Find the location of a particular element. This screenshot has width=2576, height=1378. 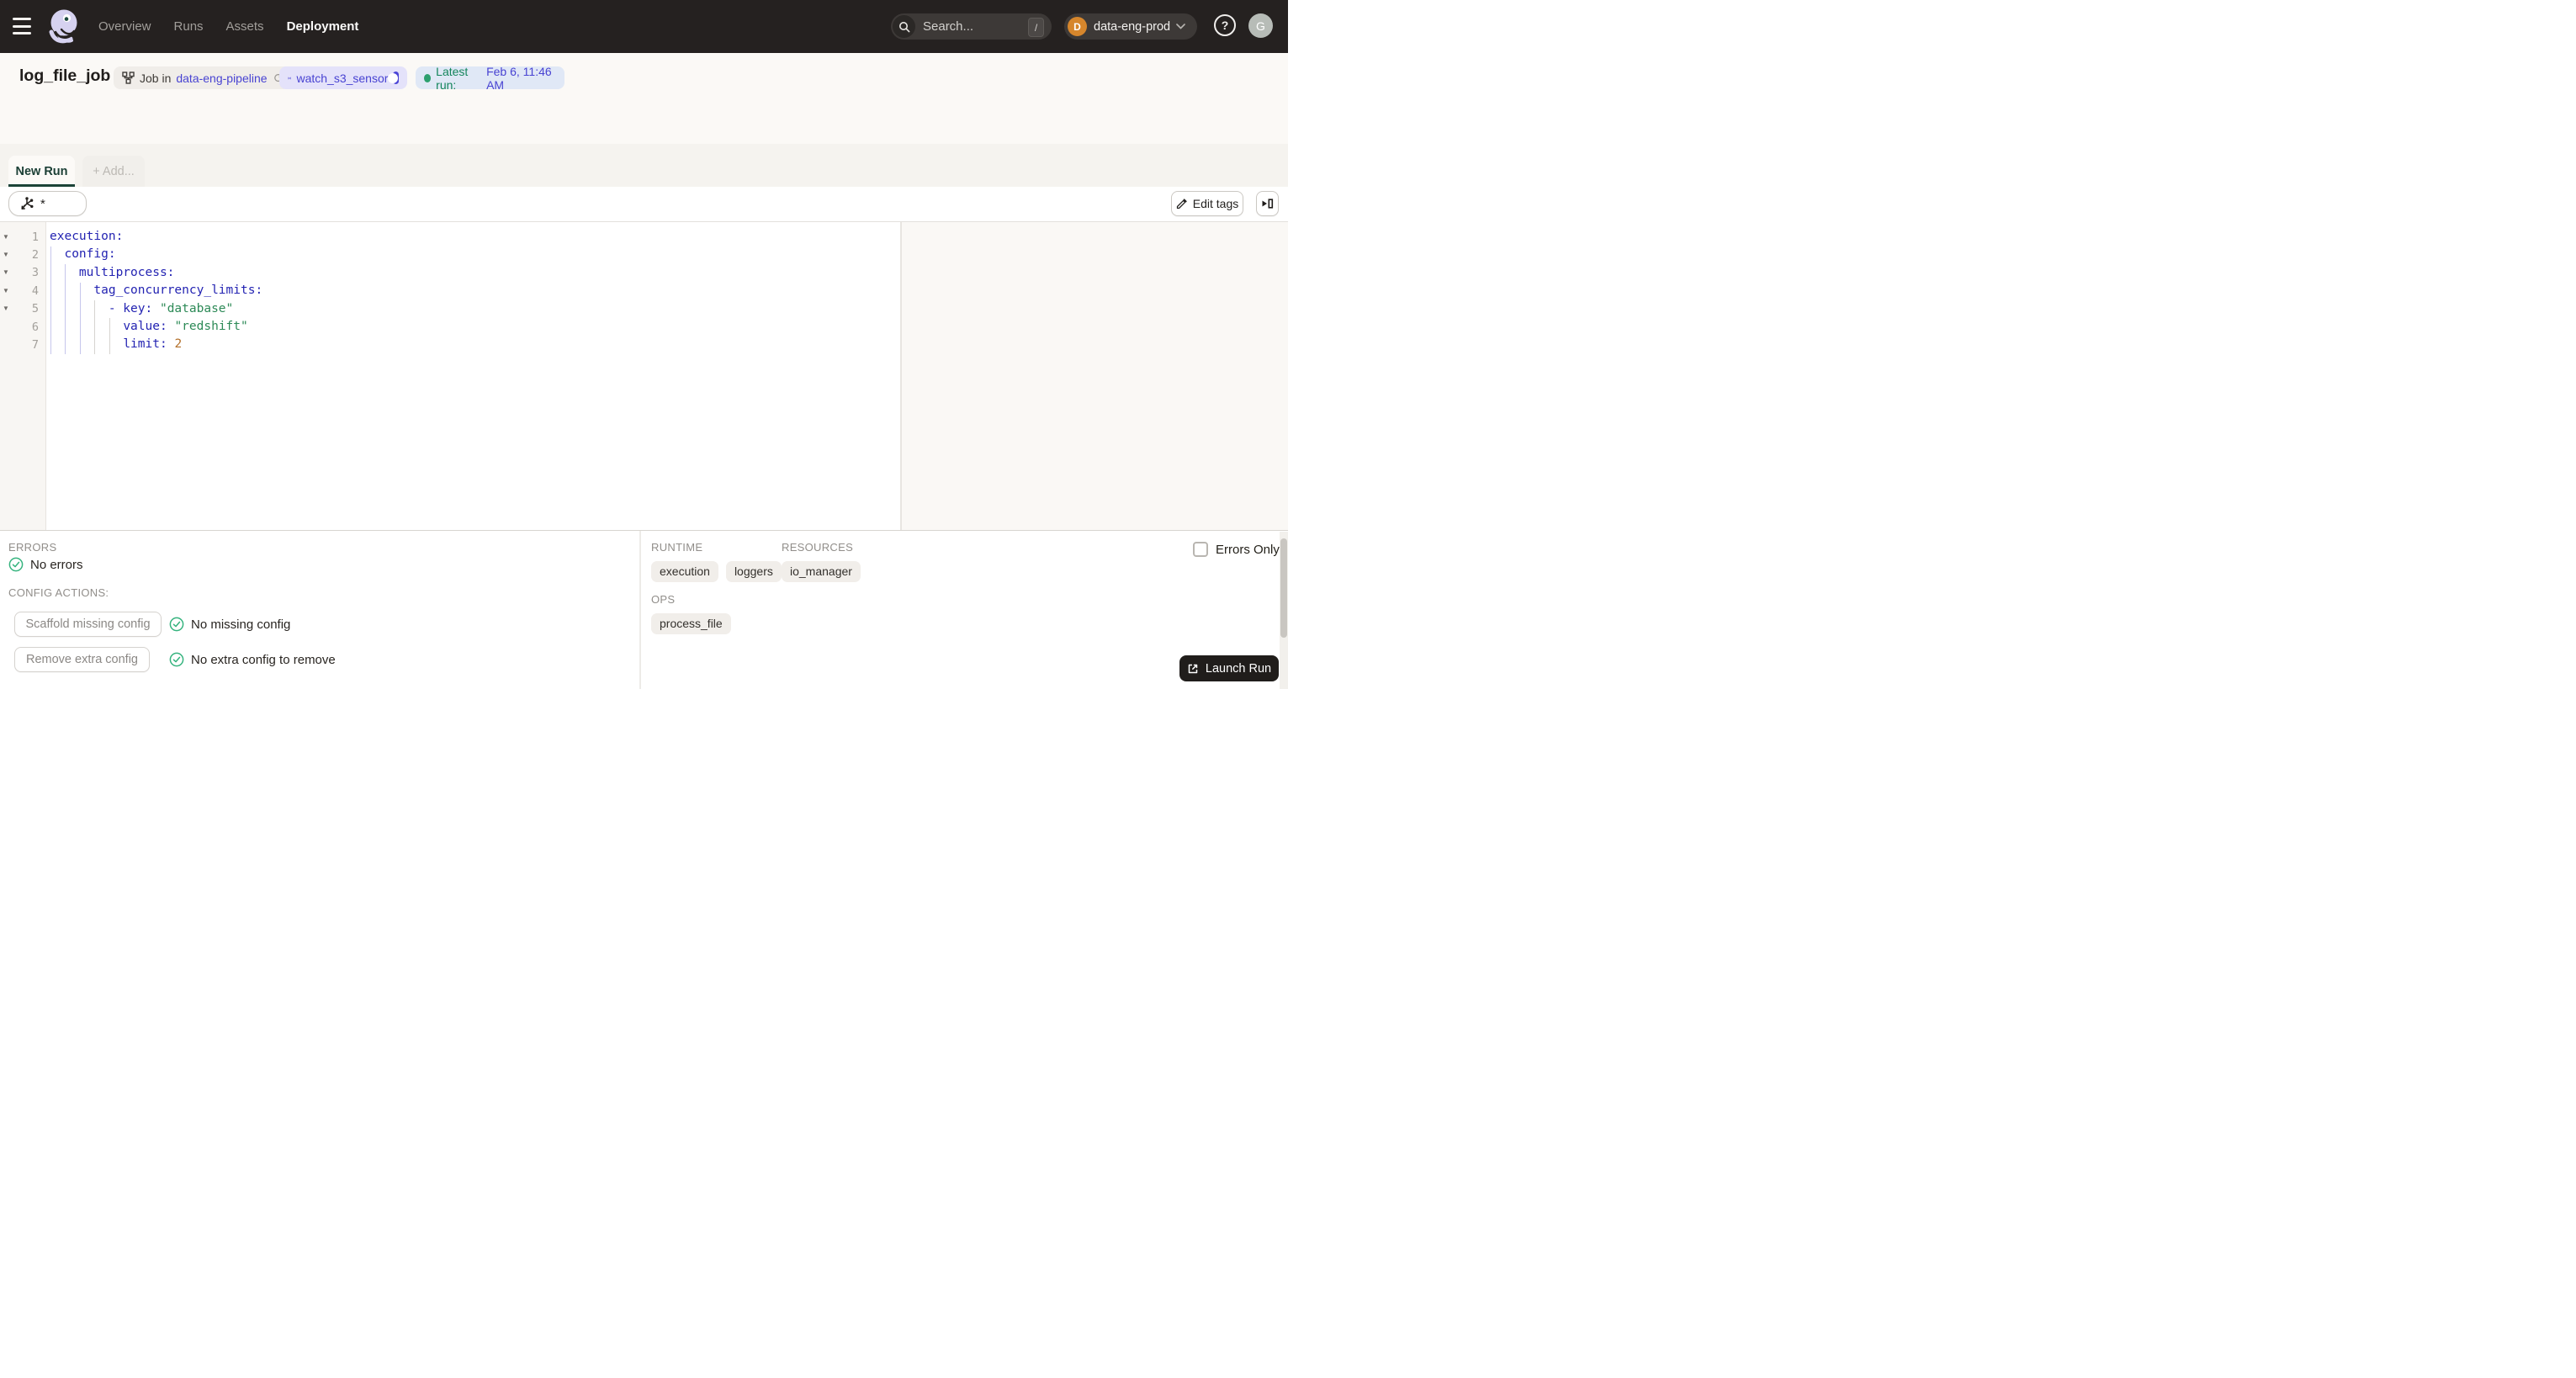

help-icon: ? is located at coordinates (1225, 25).